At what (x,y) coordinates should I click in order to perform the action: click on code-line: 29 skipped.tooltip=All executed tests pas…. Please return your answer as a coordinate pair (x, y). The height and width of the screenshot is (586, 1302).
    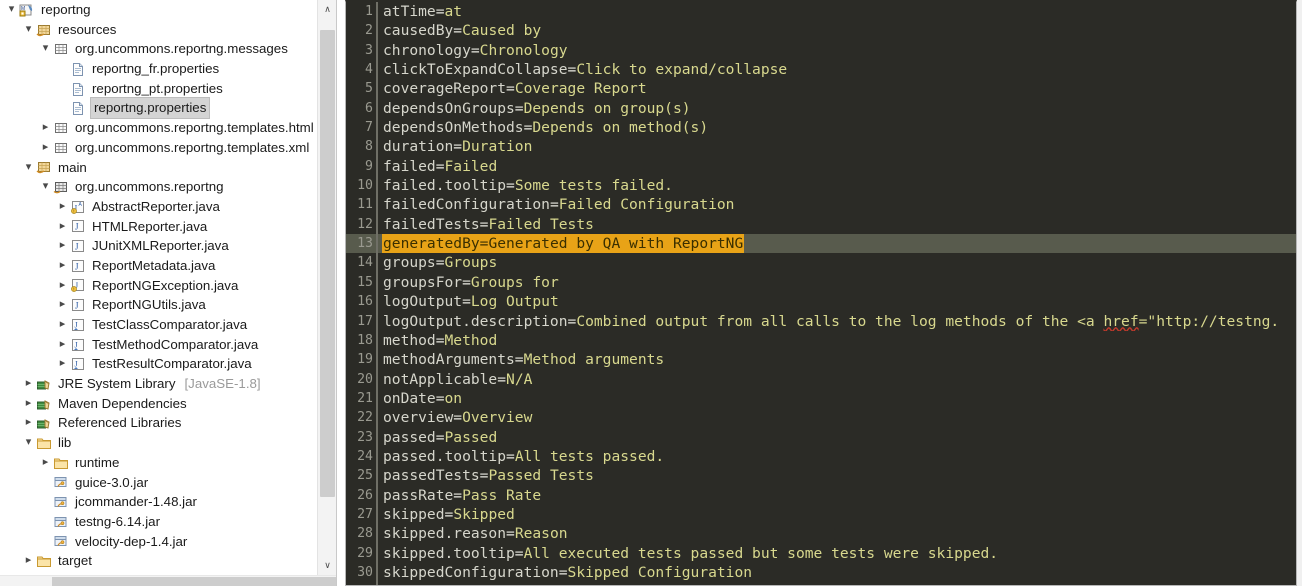
    Looking at the image, I should click on (821, 553).